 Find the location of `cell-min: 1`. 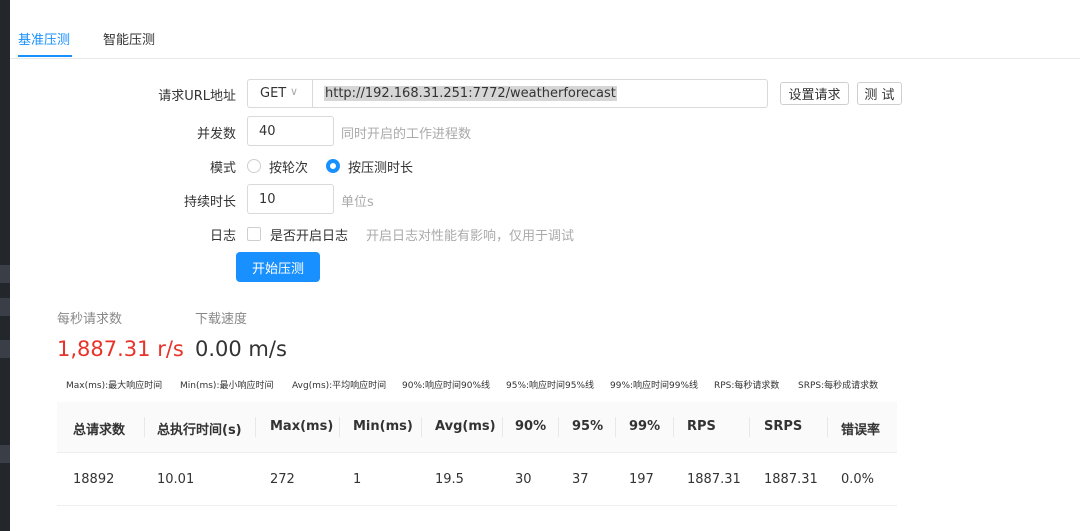

cell-min: 1 is located at coordinates (357, 479).